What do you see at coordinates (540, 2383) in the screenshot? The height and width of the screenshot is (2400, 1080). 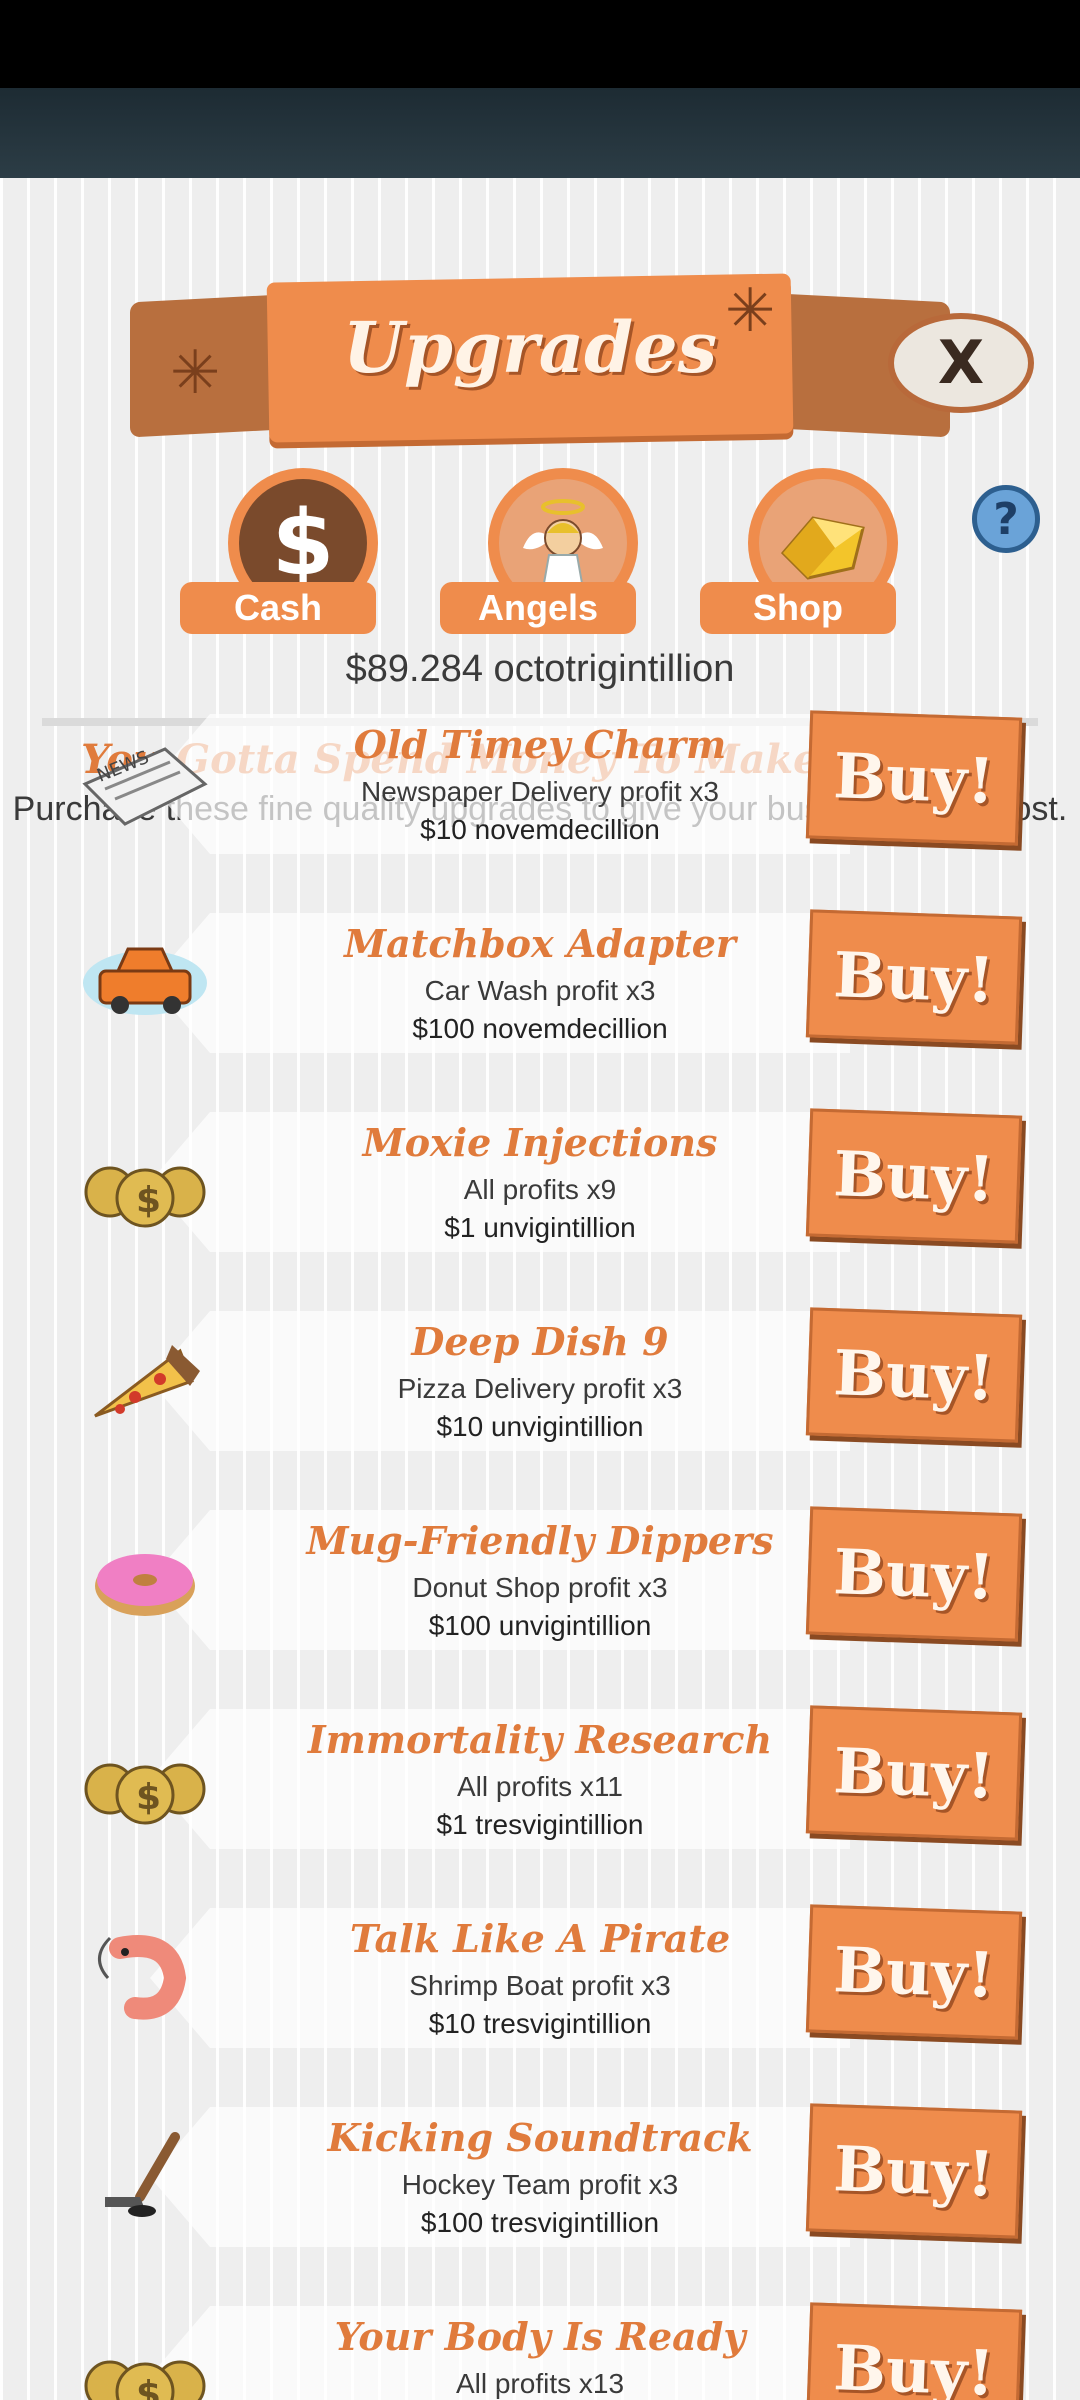 I see `upgrade-effect: All profits x13` at bounding box center [540, 2383].